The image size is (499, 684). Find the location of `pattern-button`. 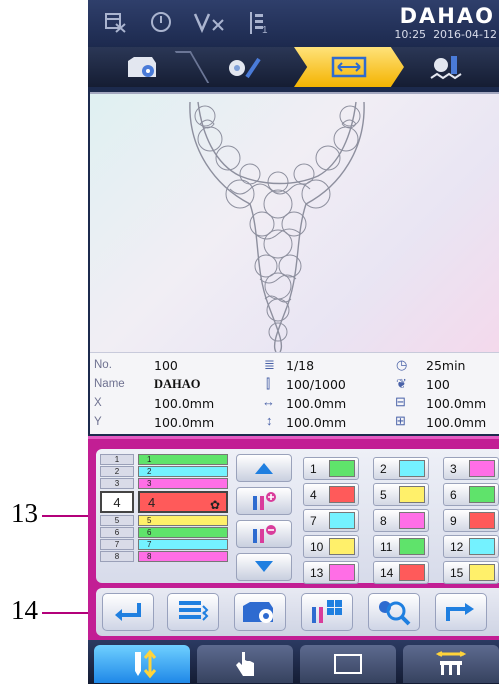

pattern-button is located at coordinates (260, 612).